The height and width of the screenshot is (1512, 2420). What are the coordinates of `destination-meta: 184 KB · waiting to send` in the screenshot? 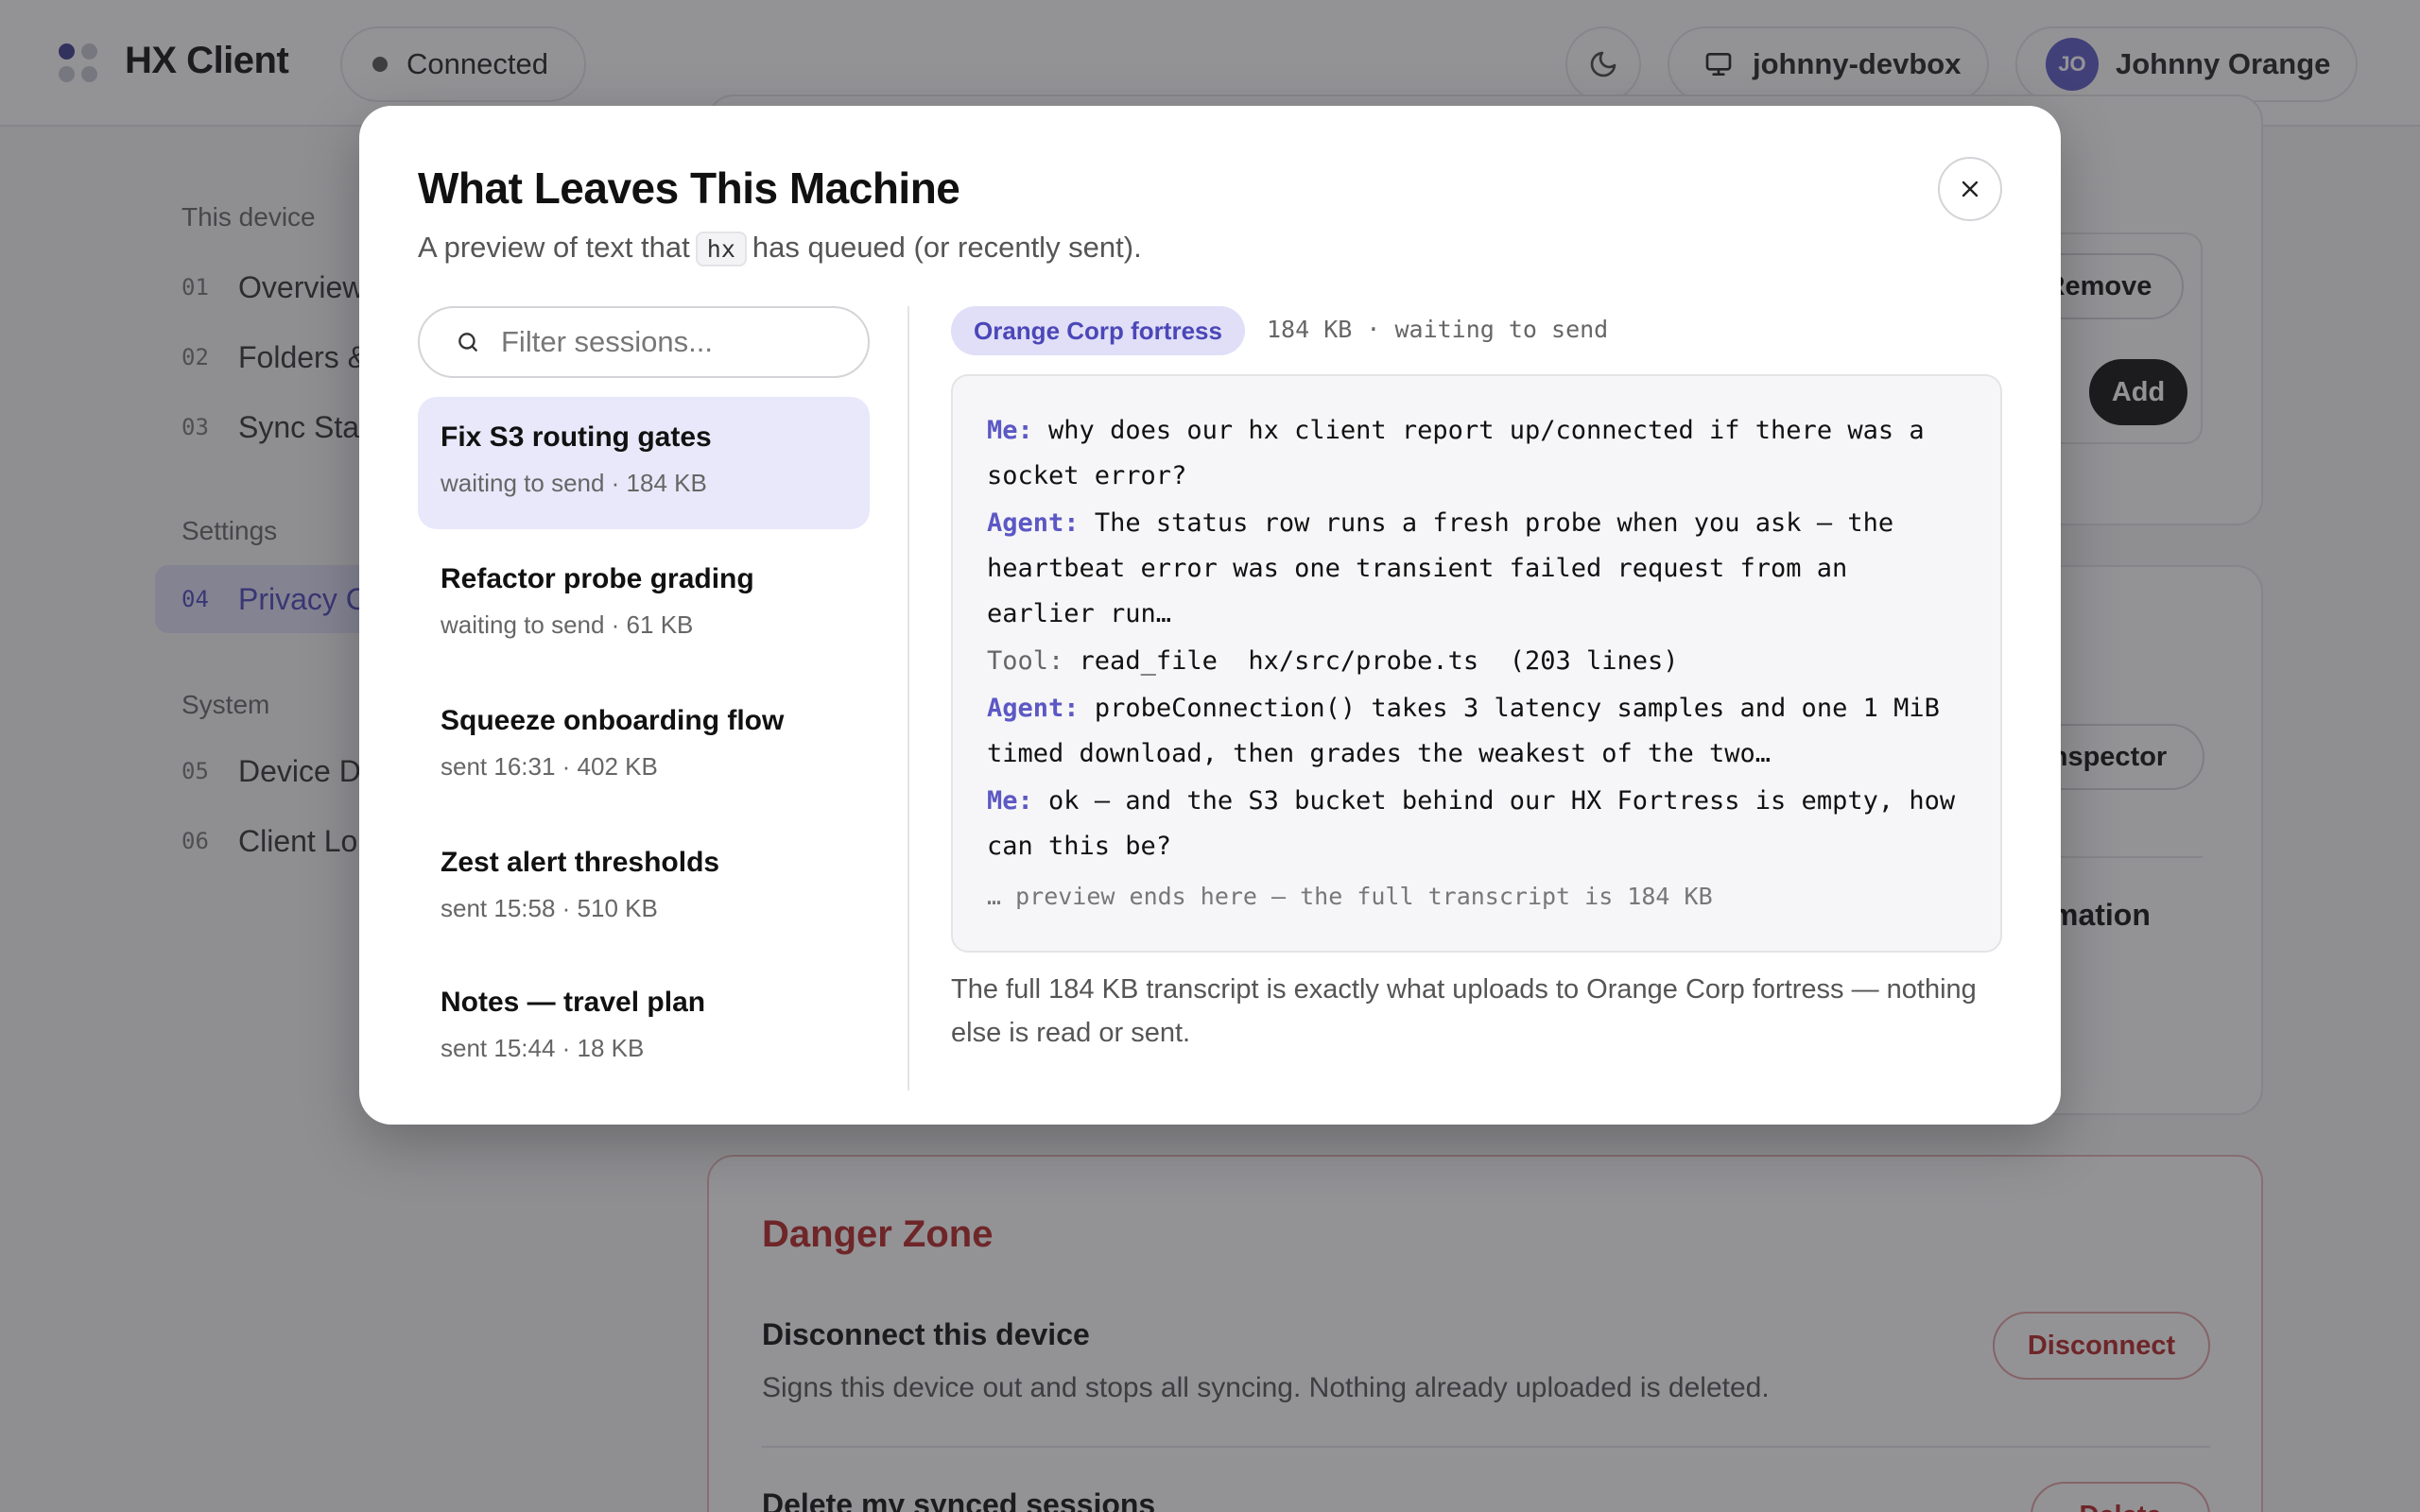 It's located at (1438, 329).